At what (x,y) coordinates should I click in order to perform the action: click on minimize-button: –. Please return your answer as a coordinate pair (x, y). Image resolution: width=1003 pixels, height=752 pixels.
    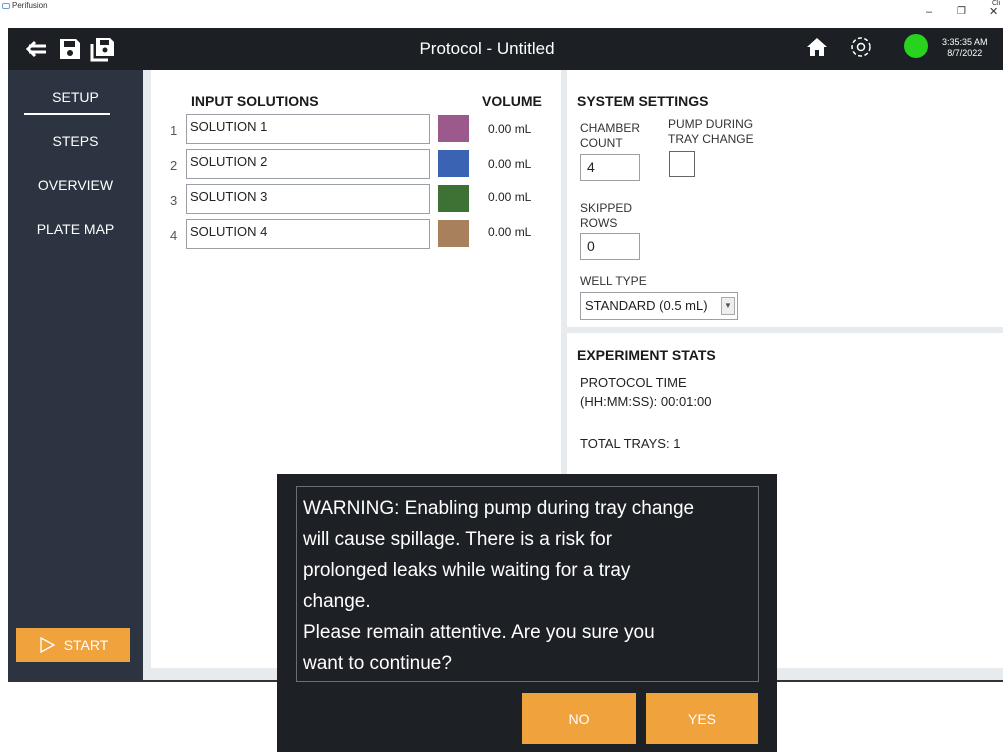
    Looking at the image, I should click on (929, 12).